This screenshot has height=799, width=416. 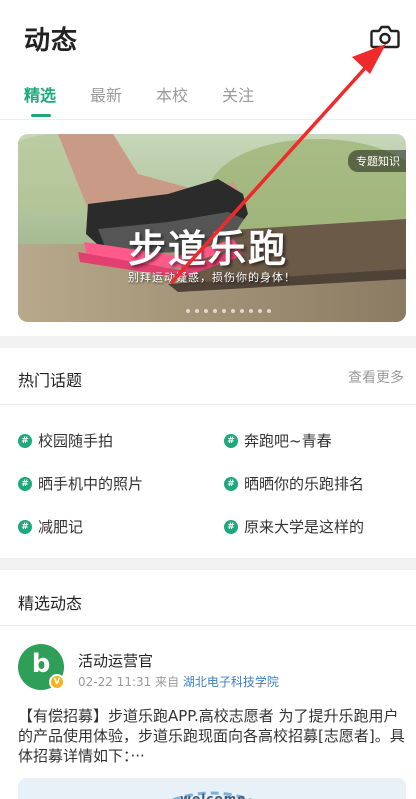 I want to click on topic-item: # 奔跑吧~青春, so click(x=278, y=440).